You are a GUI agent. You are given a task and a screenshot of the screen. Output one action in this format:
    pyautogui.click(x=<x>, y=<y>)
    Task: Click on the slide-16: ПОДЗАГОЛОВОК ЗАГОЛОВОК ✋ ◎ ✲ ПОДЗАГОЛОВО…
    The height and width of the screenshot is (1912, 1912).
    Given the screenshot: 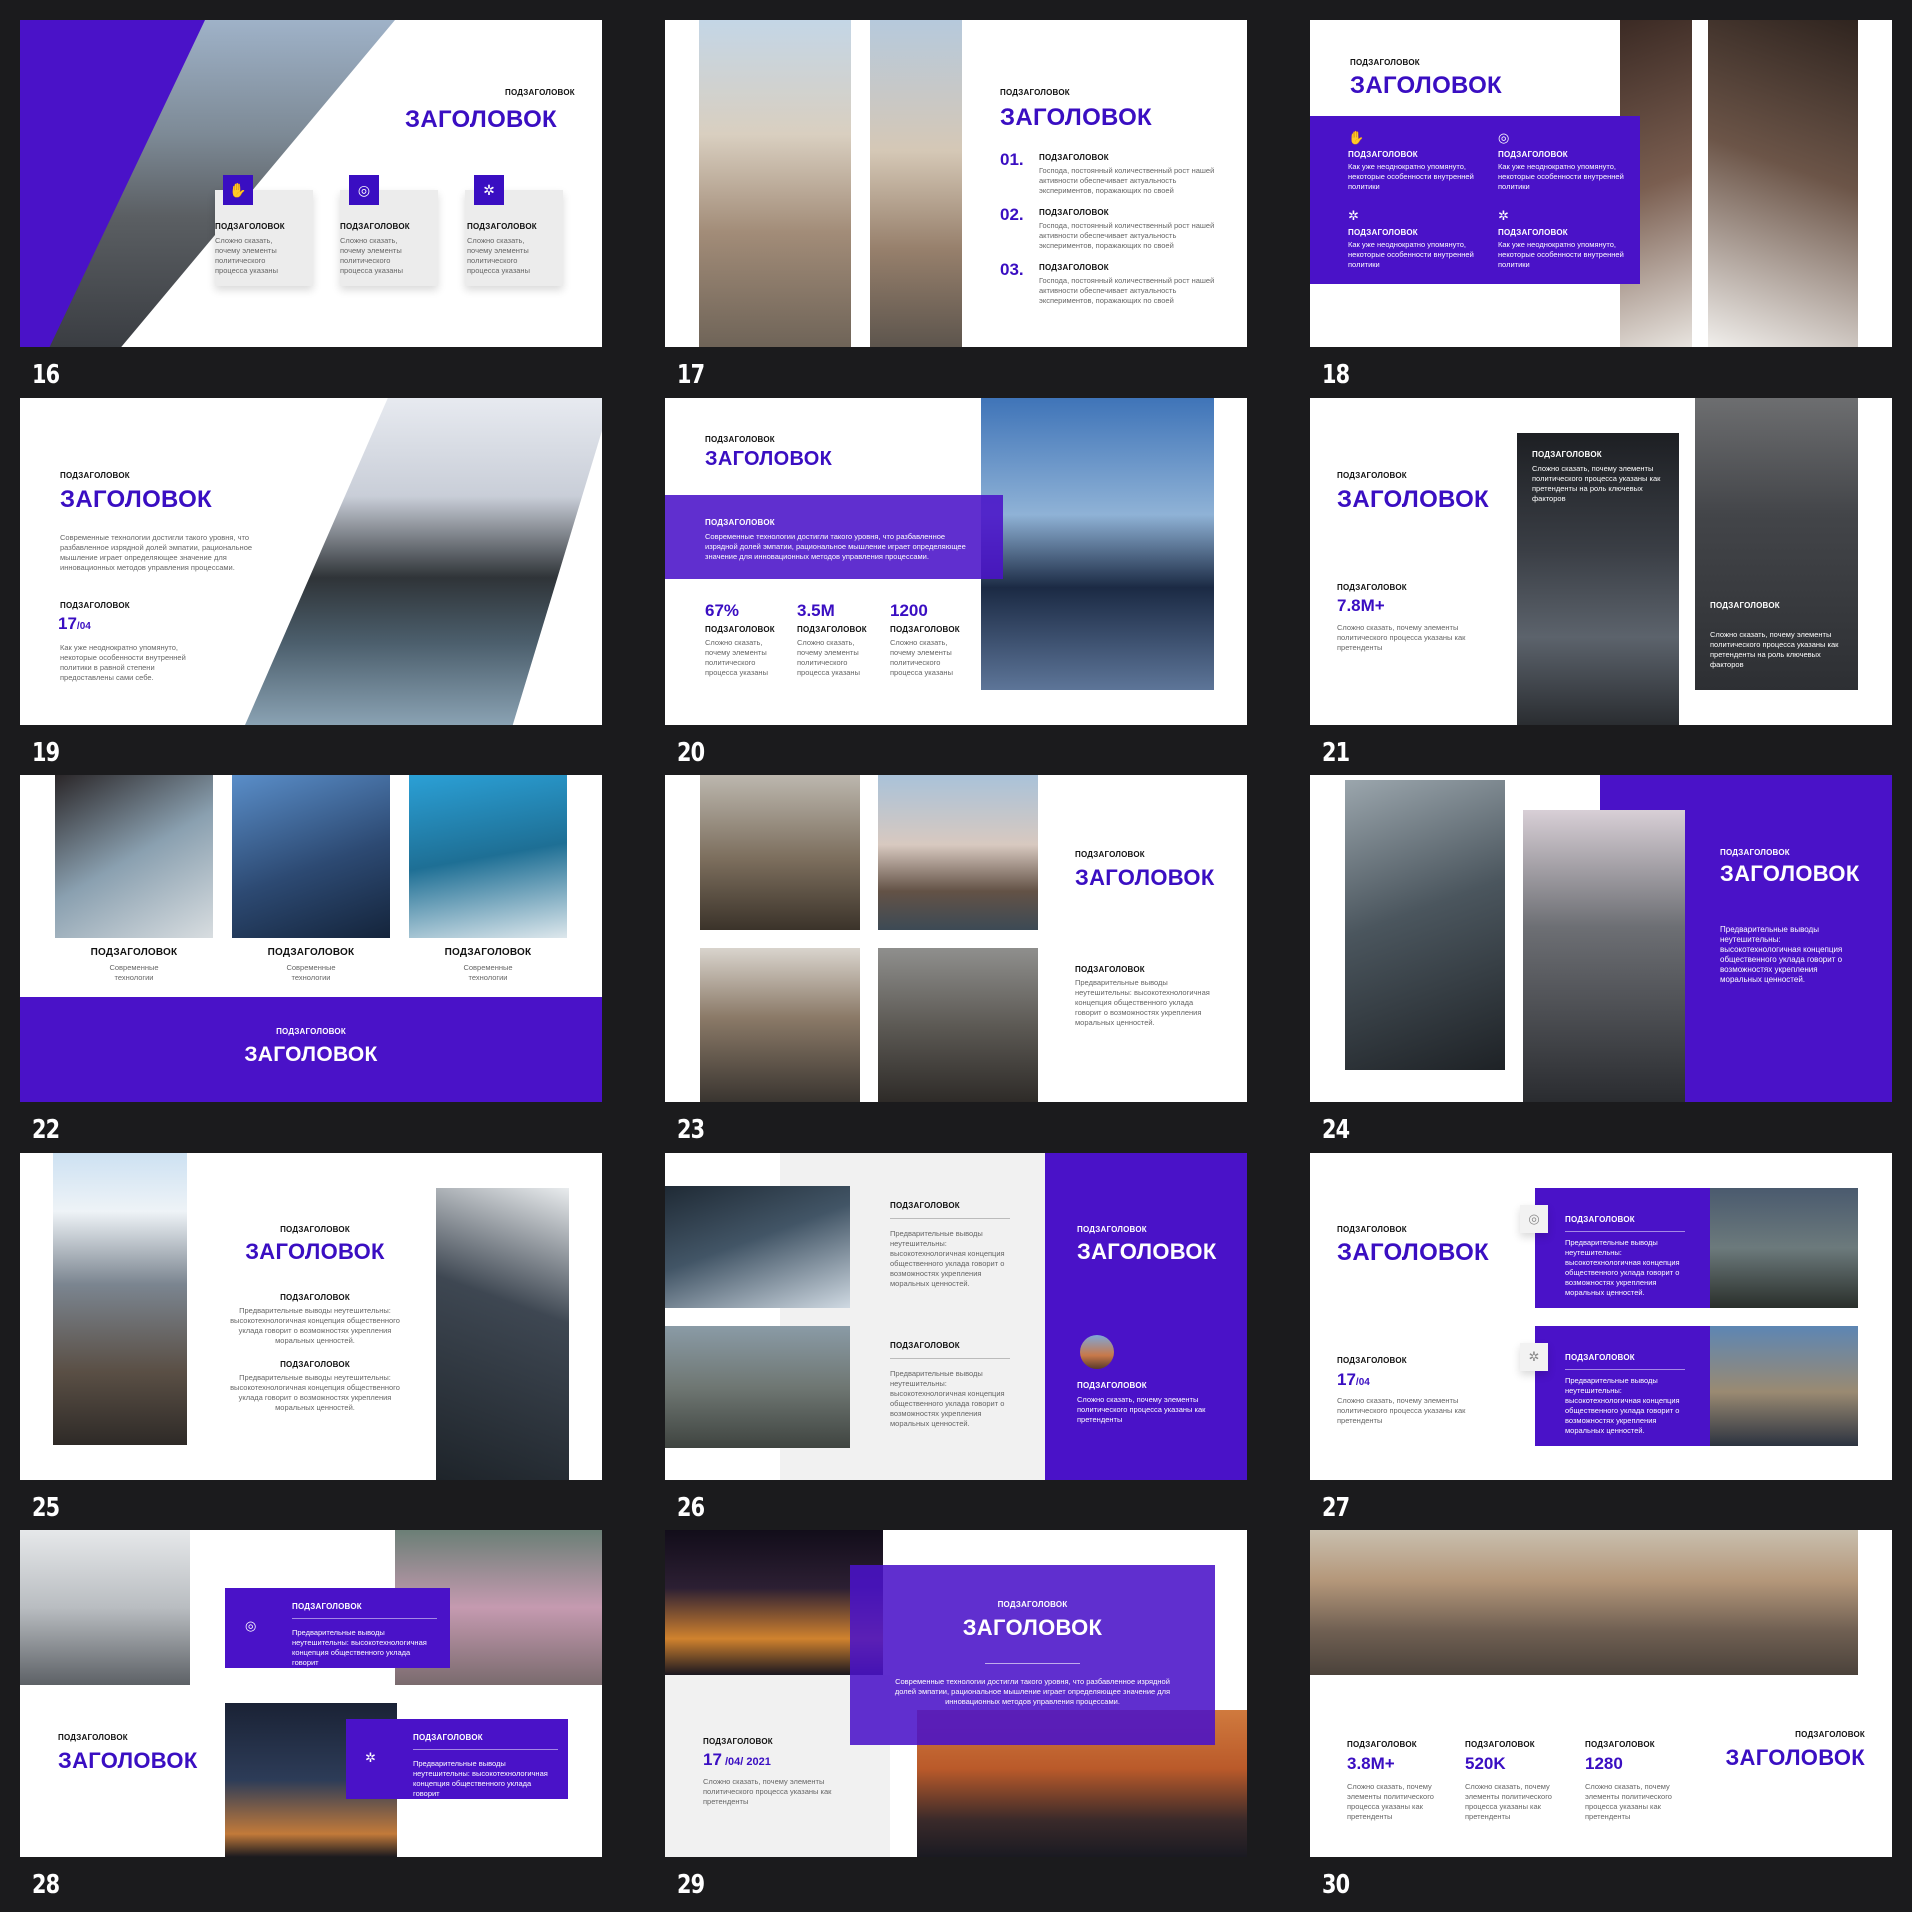 What is the action you would take?
    pyautogui.click(x=311, y=209)
    